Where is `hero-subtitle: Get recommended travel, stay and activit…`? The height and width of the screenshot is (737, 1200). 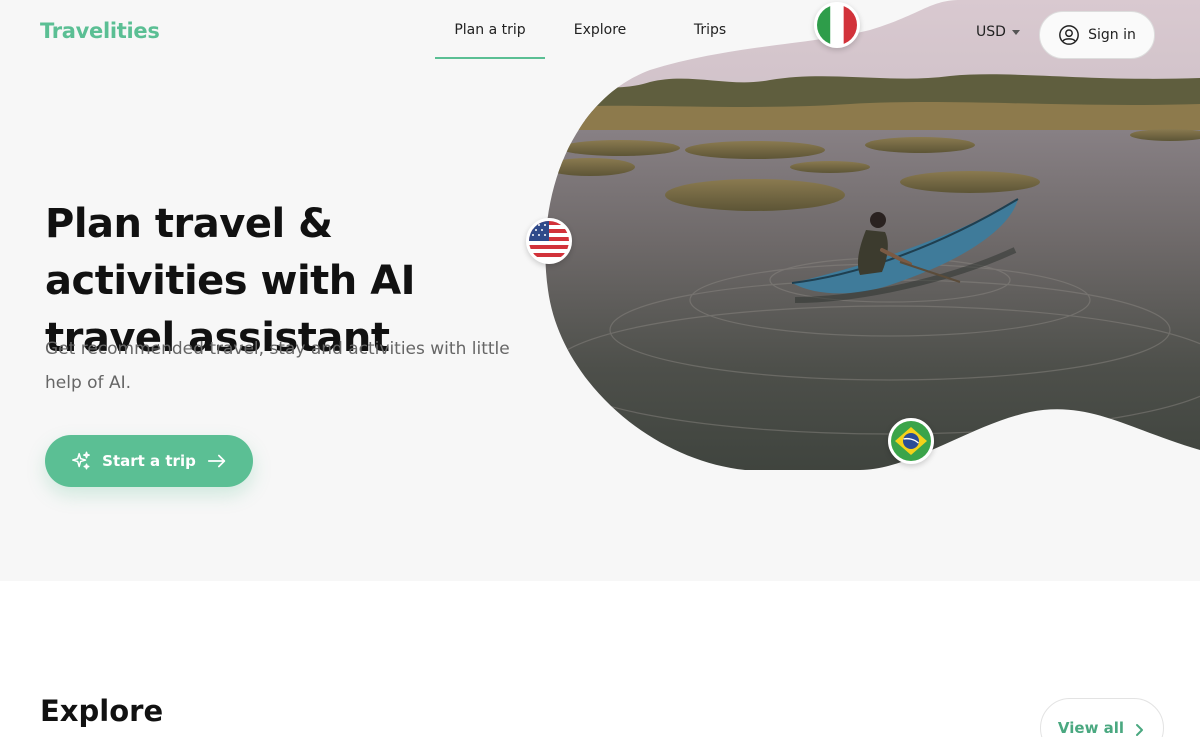 hero-subtitle: Get recommended travel, stay and activit… is located at coordinates (277, 366).